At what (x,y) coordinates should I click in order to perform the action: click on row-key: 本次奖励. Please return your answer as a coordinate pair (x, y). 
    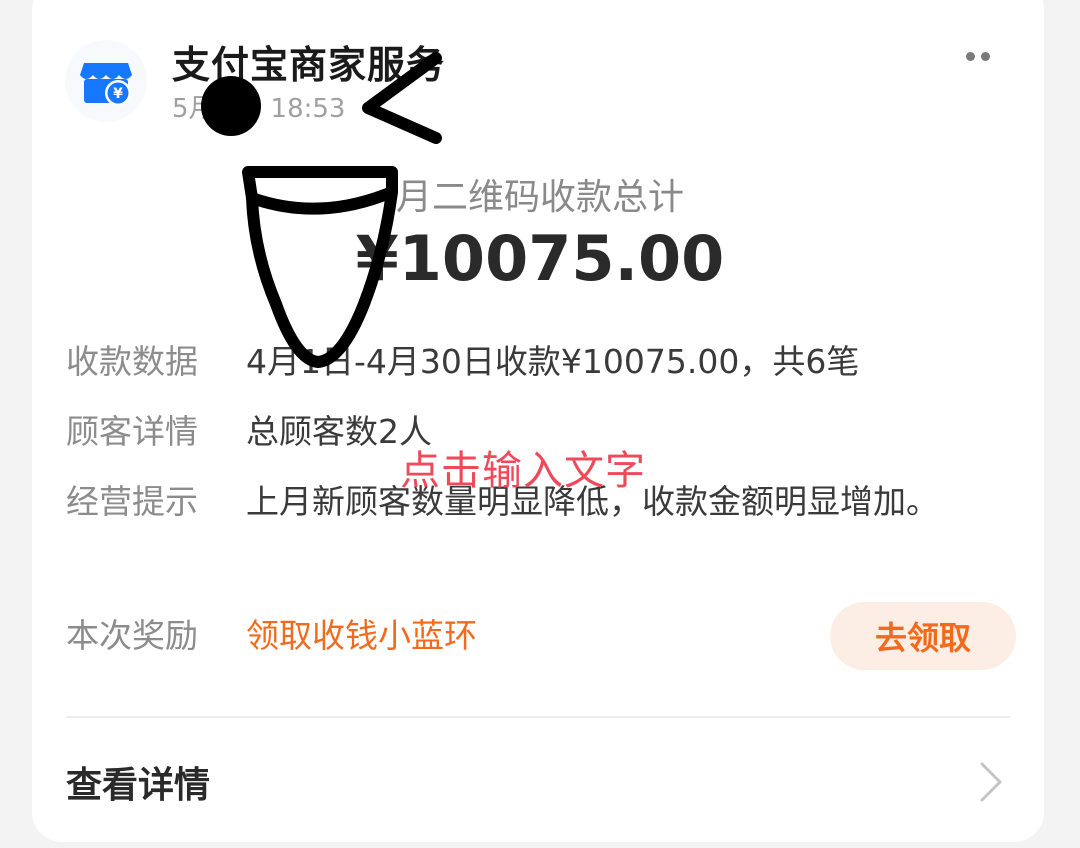
    Looking at the image, I should click on (132, 635).